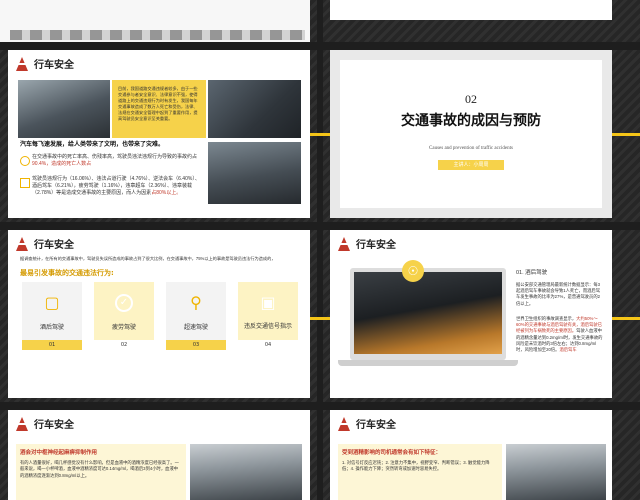 Image resolution: width=640 pixels, height=500 pixels. I want to click on photo-strip, so click(157, 35).